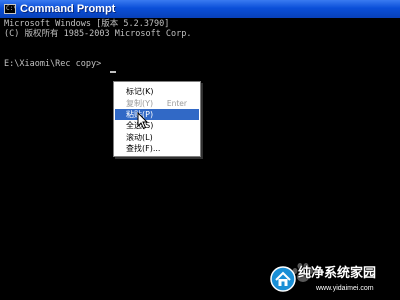  Describe the element at coordinates (337, 273) in the screenshot. I see `watermark-title: 纯净系统家园` at that location.